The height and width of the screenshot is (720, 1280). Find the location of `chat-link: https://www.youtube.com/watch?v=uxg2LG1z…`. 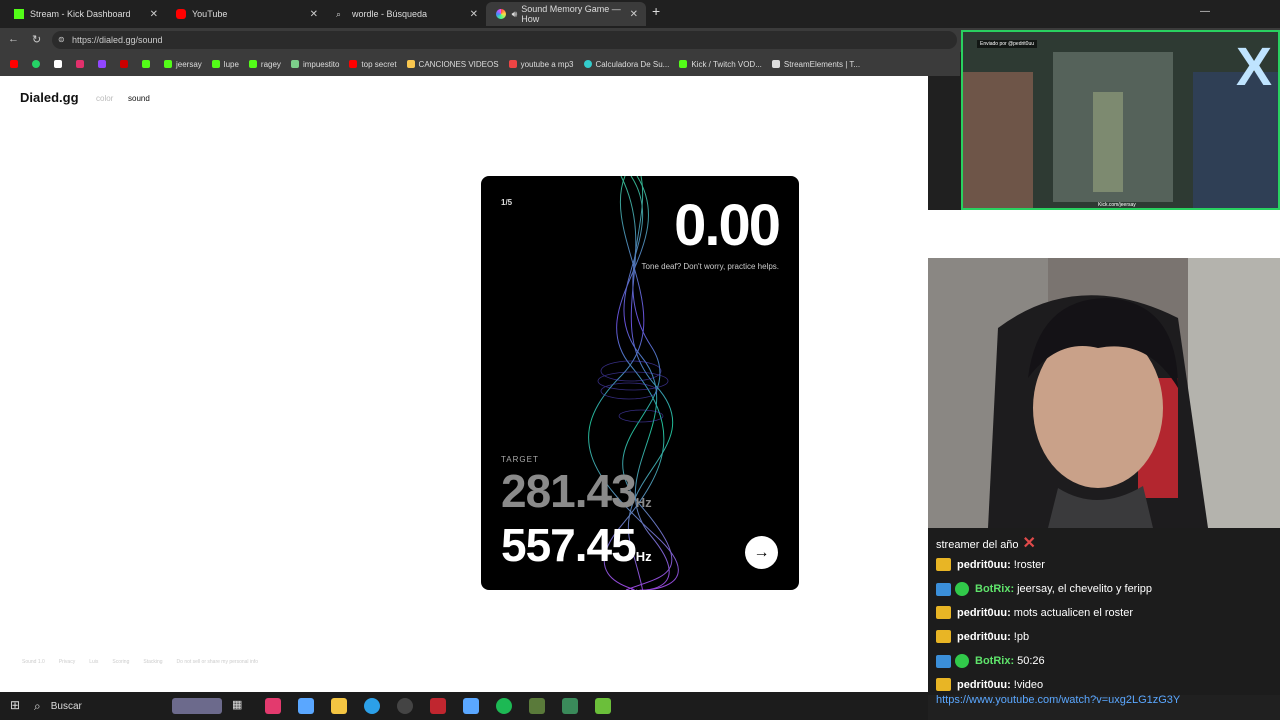

chat-link: https://www.youtube.com/watch?v=uxg2LG1z… is located at coordinates (1058, 700).